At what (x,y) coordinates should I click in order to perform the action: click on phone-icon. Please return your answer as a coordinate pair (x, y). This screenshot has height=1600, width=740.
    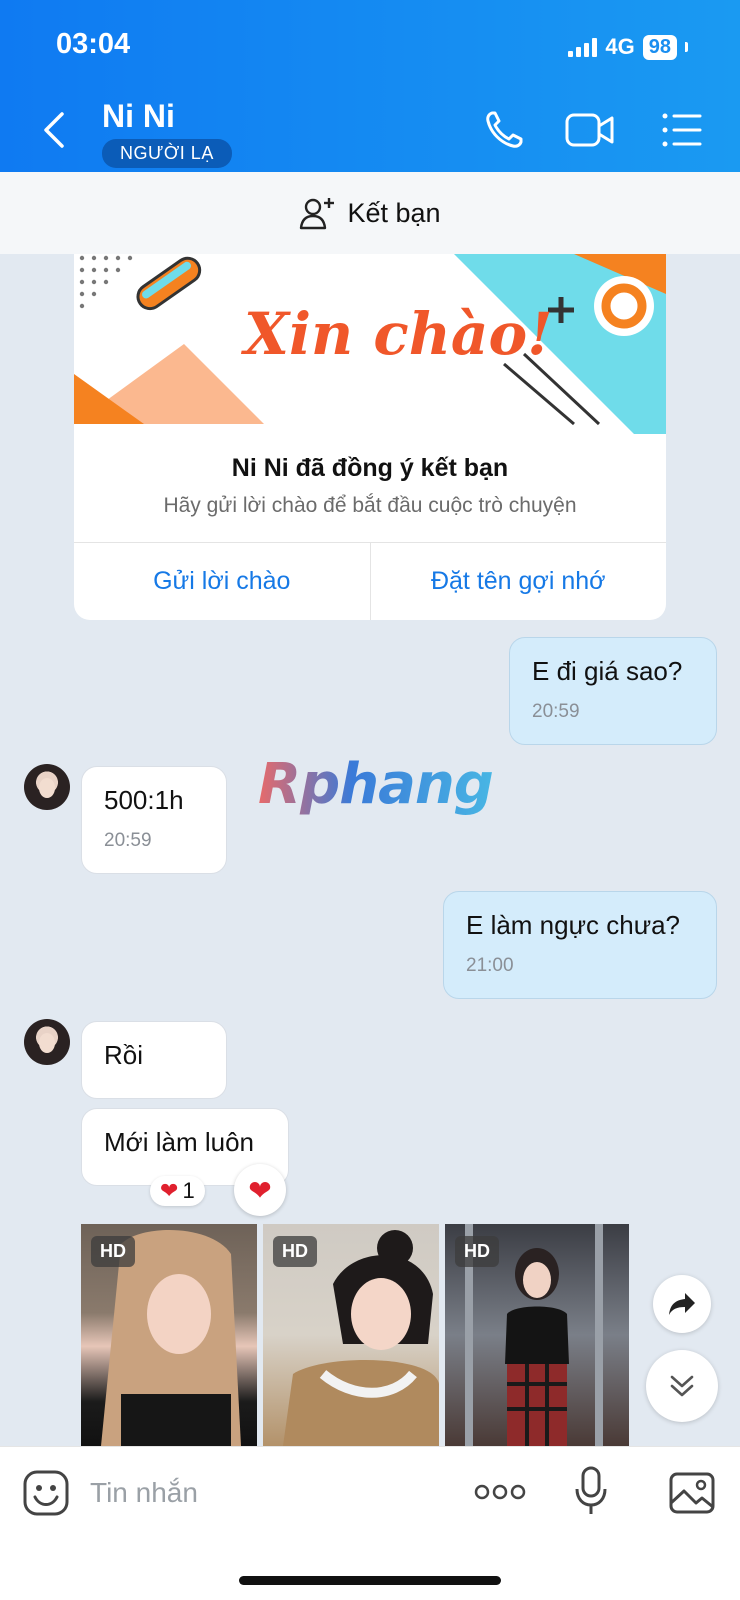
    Looking at the image, I should click on (504, 129).